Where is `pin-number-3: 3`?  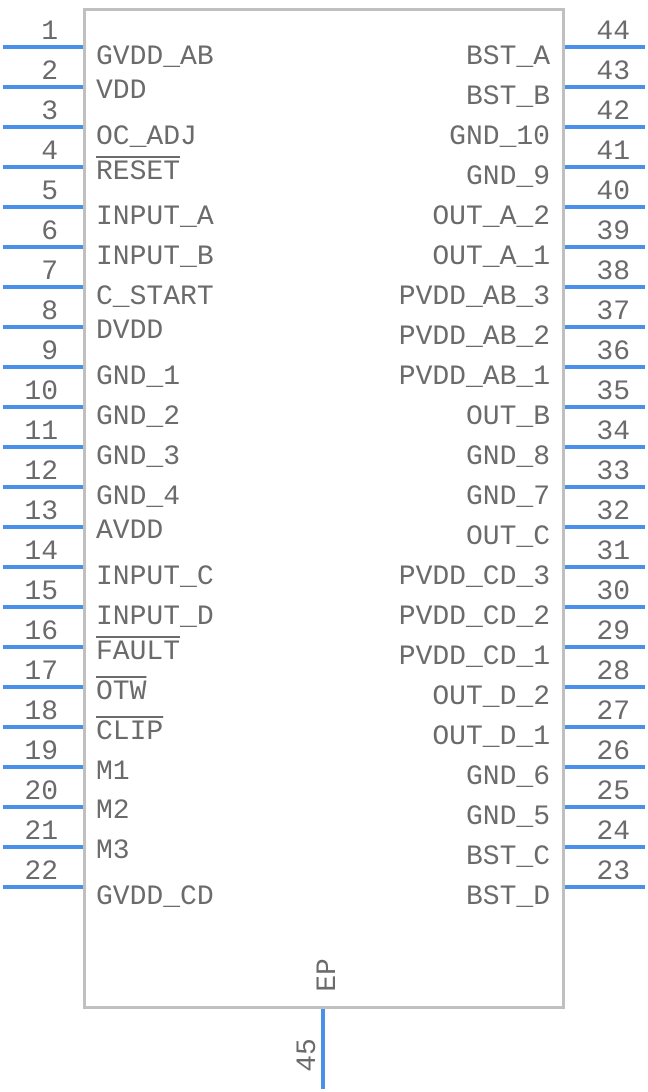
pin-number-3: 3 is located at coordinates (49, 112).